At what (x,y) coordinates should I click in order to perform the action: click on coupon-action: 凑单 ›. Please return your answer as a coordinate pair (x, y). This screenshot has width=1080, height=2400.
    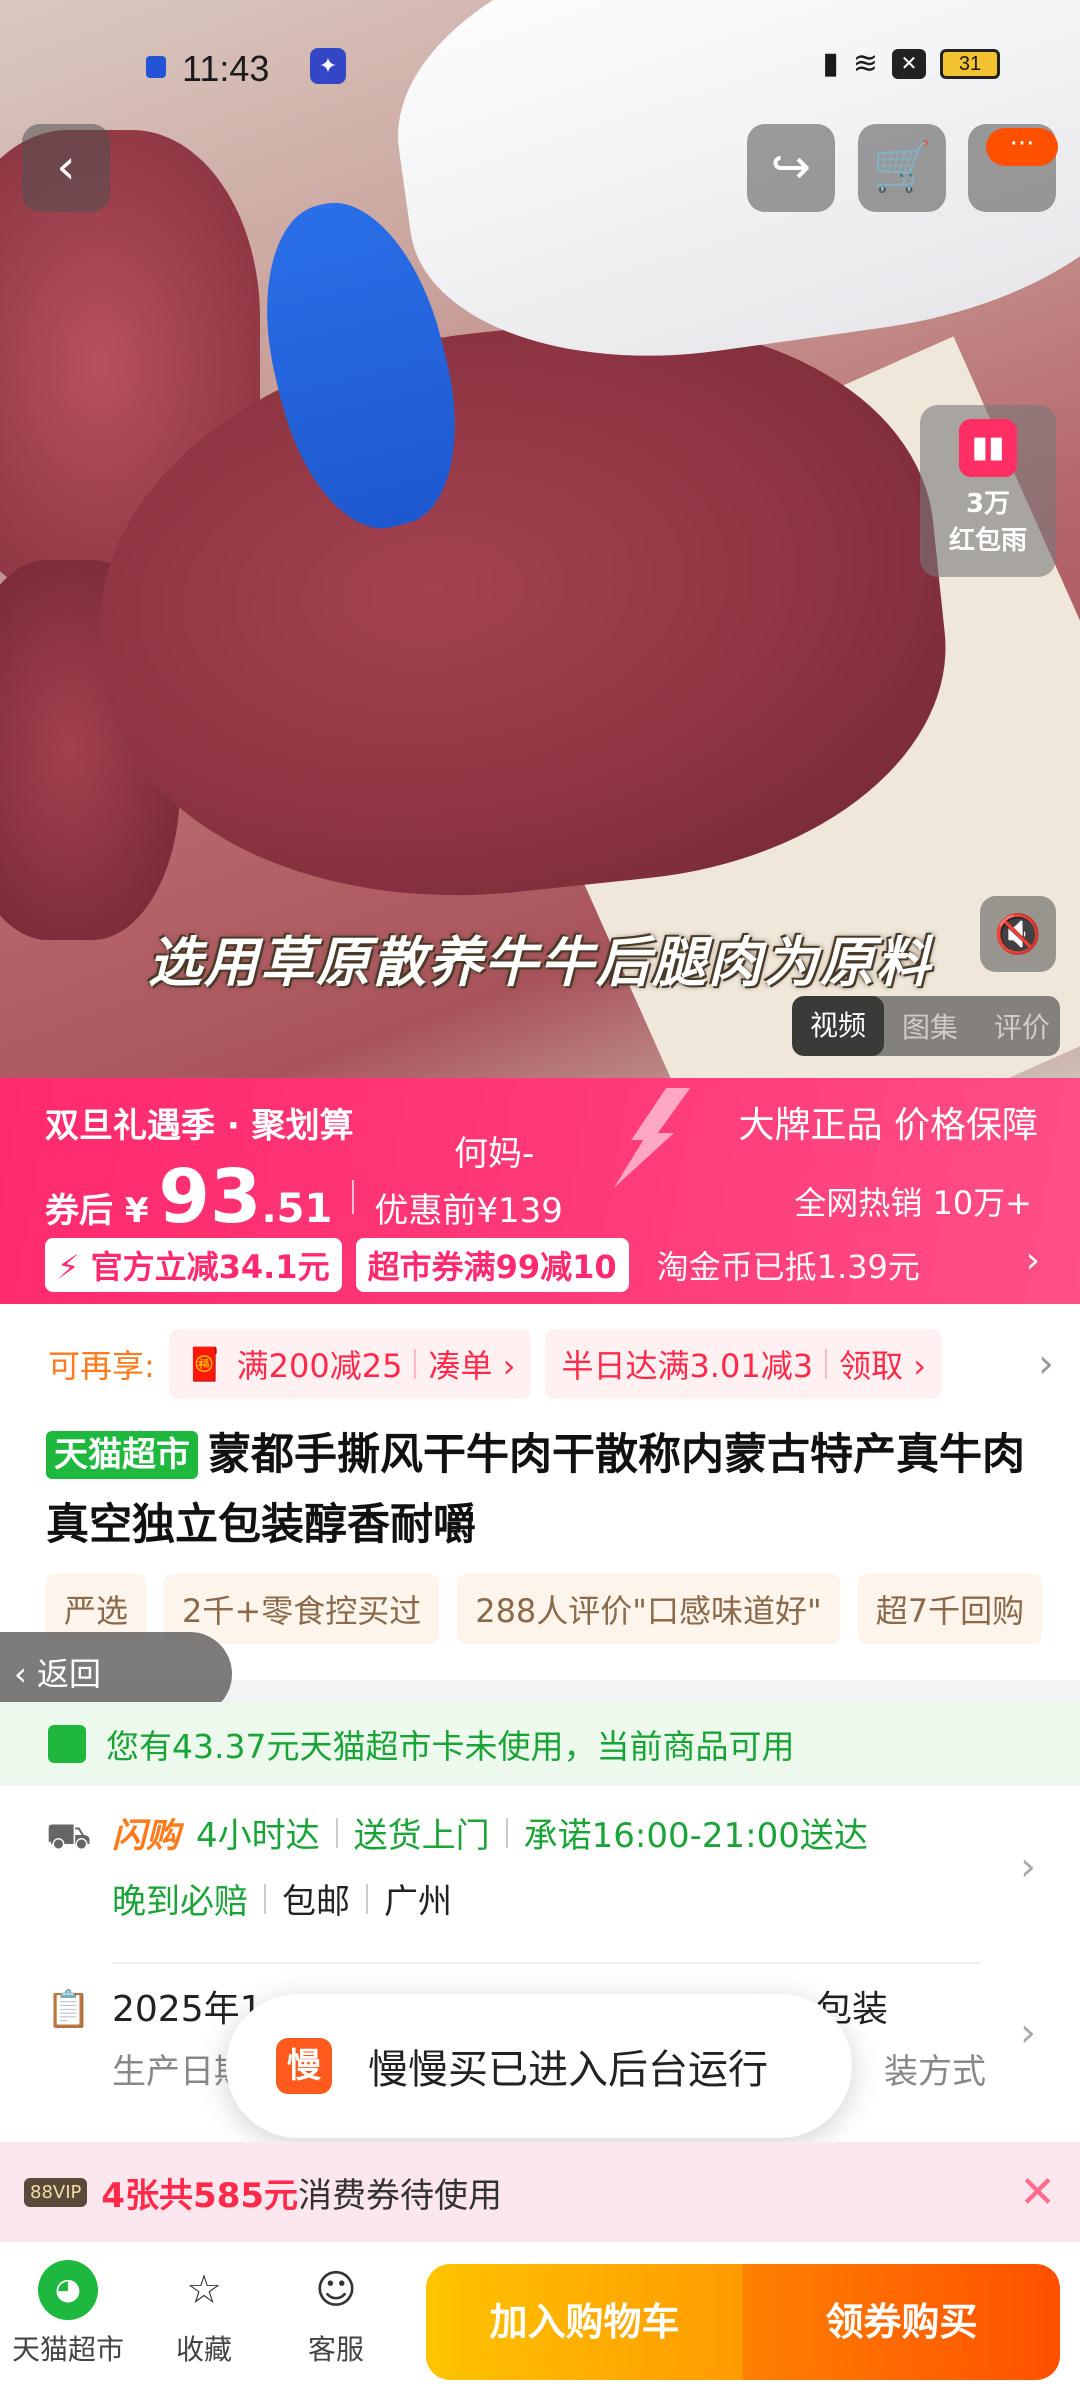
    Looking at the image, I should click on (472, 1366).